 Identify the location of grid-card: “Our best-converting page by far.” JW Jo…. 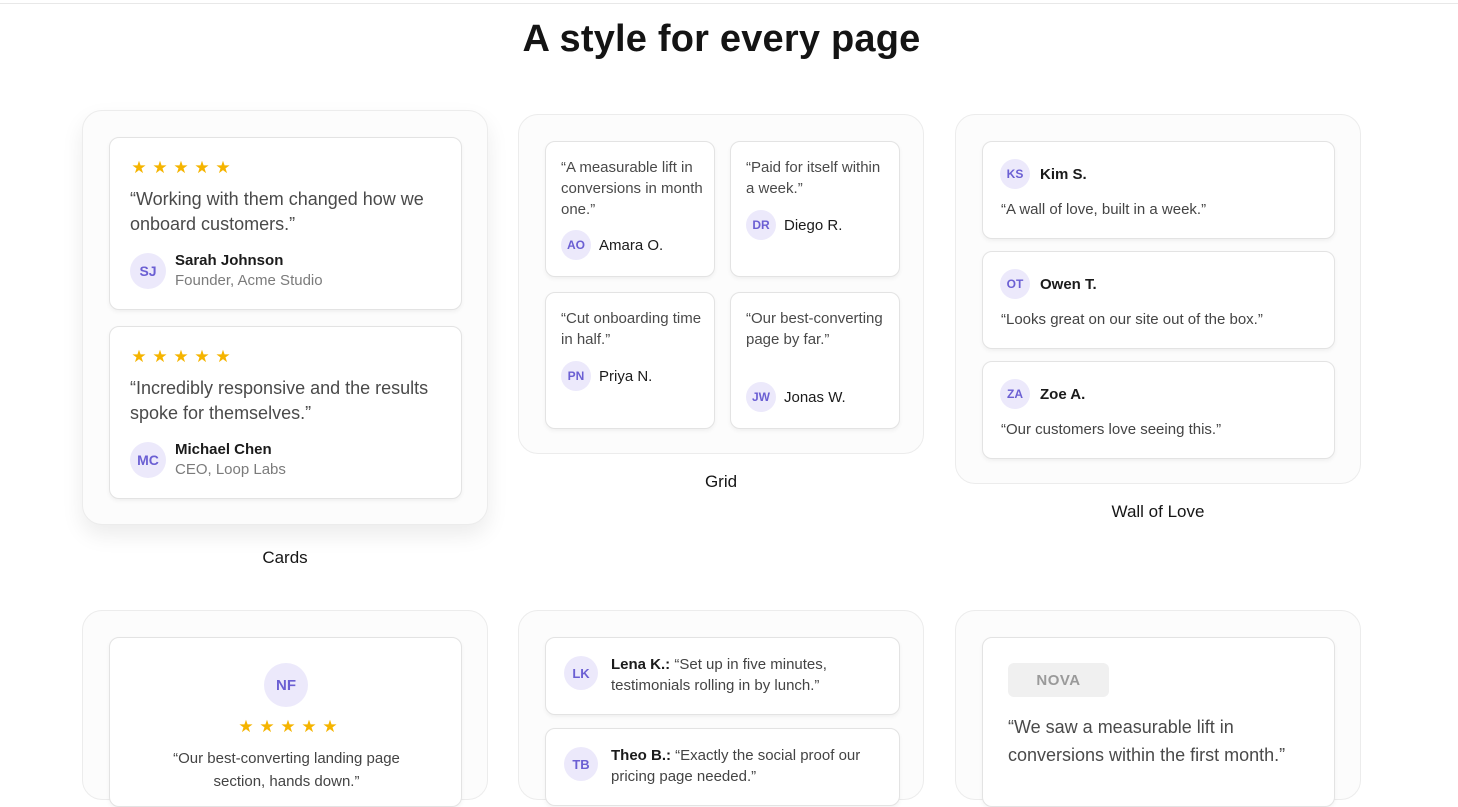
(815, 360).